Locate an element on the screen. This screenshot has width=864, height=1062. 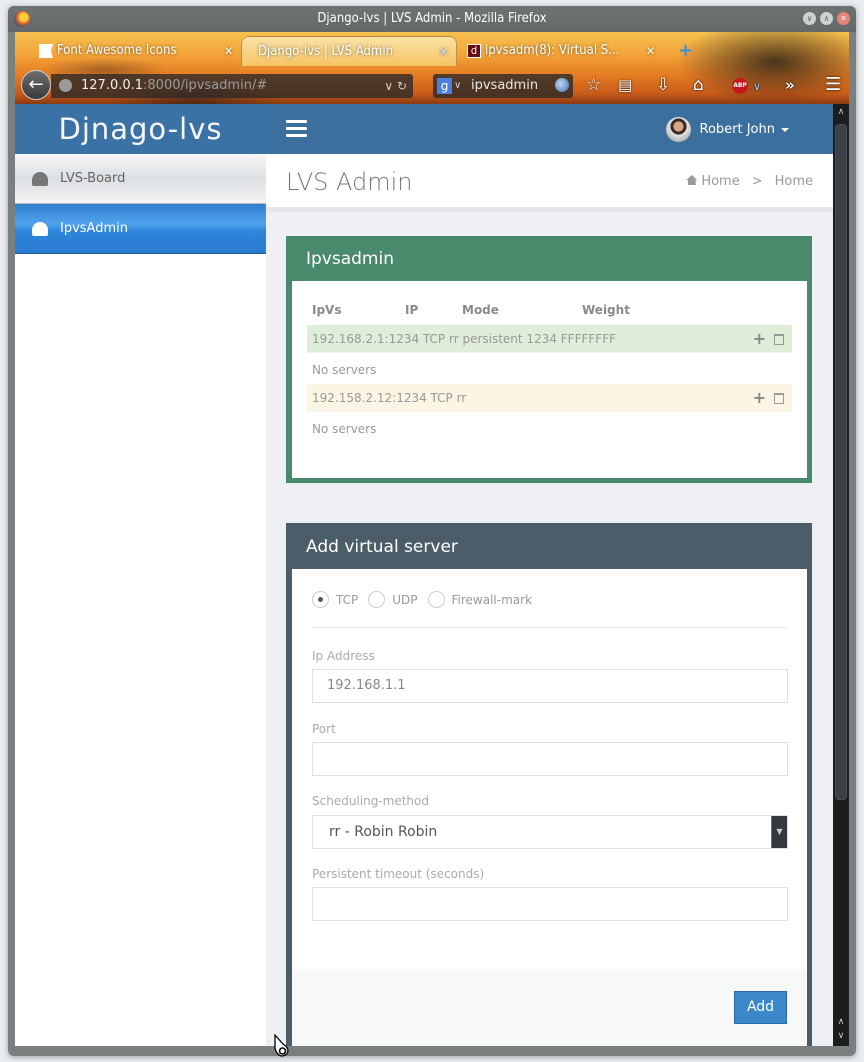
reload-icon: ↻ is located at coordinates (402, 86).